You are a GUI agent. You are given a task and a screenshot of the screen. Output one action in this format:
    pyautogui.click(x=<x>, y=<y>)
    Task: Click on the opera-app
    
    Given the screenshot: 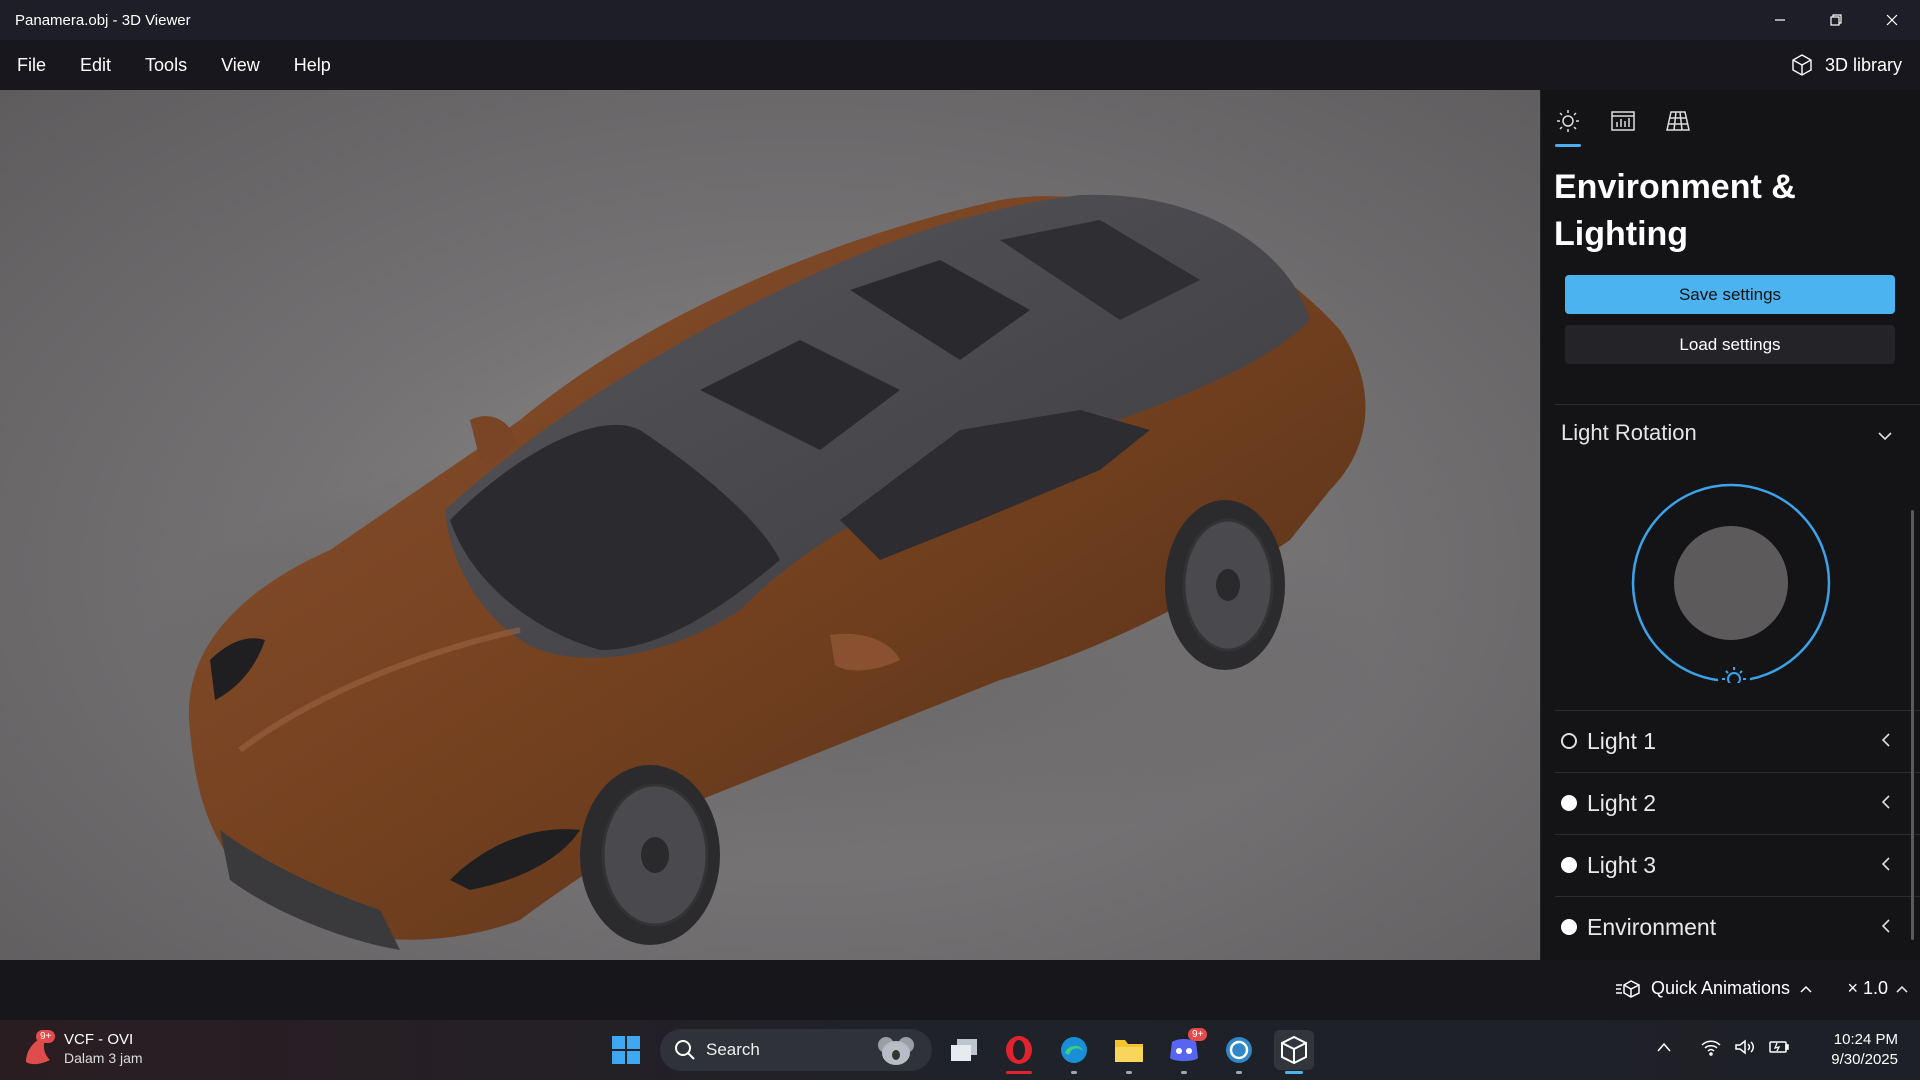 What is the action you would take?
    pyautogui.click(x=1019, y=1052)
    